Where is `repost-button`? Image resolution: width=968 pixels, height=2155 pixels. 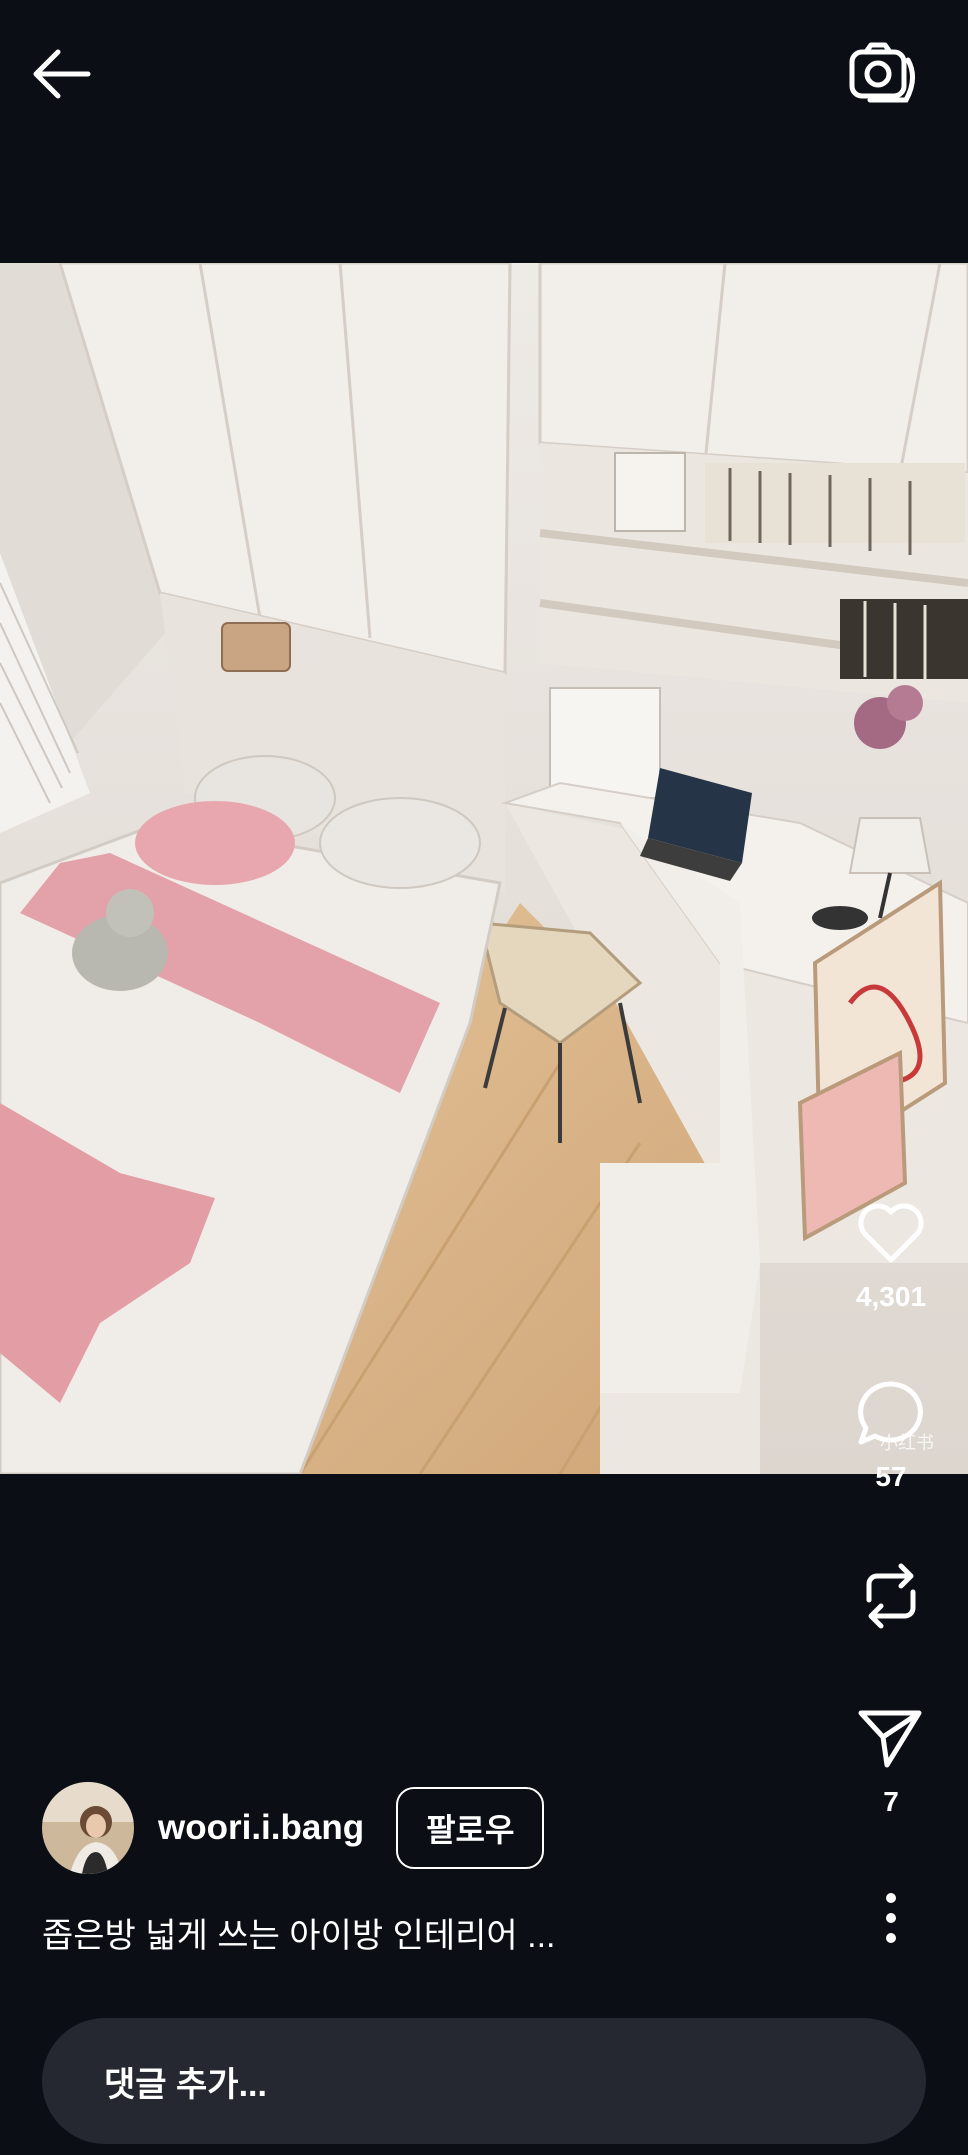 repost-button is located at coordinates (891, 1598).